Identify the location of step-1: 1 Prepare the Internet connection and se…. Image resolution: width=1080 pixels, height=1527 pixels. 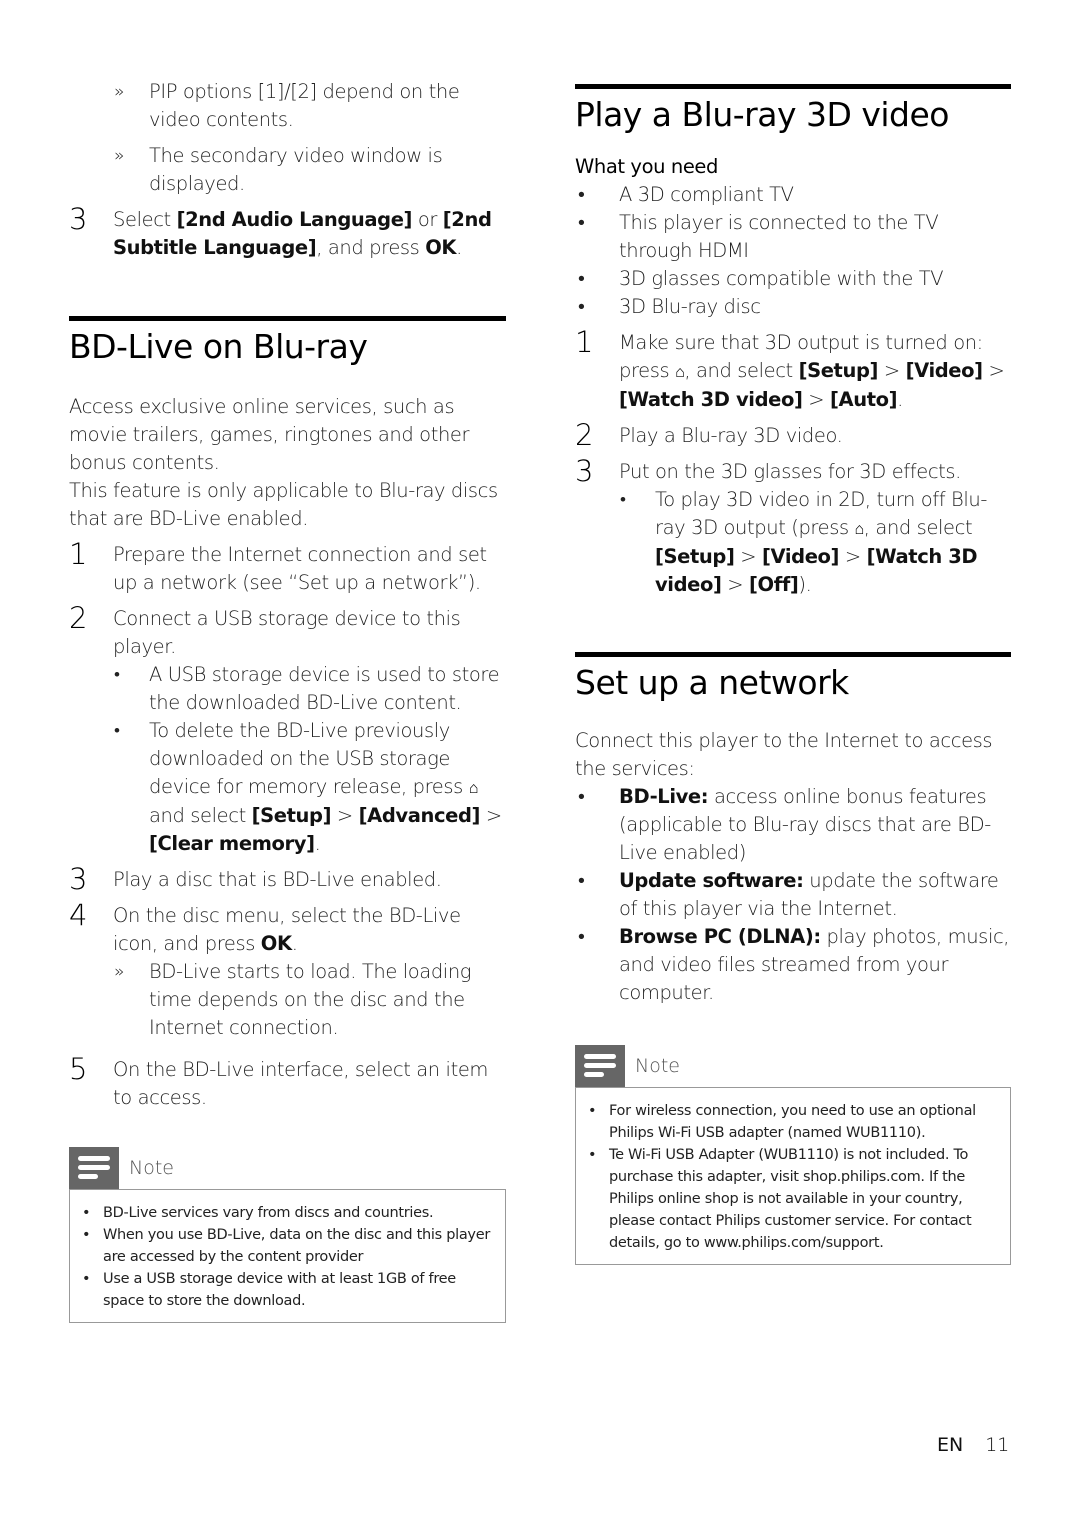
(278, 565).